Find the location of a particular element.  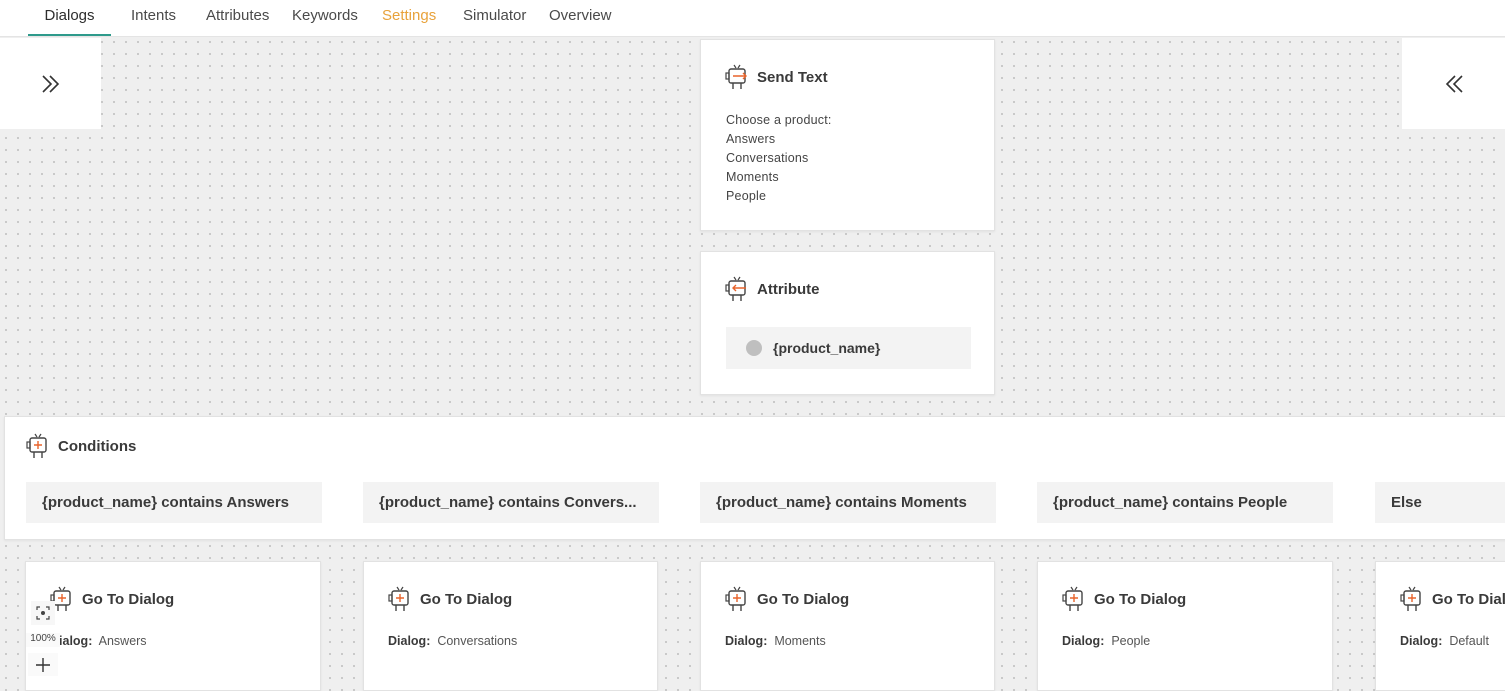

goto-dialog-card-answers: Go To Dialog Dialog: Answers is located at coordinates (173, 626).